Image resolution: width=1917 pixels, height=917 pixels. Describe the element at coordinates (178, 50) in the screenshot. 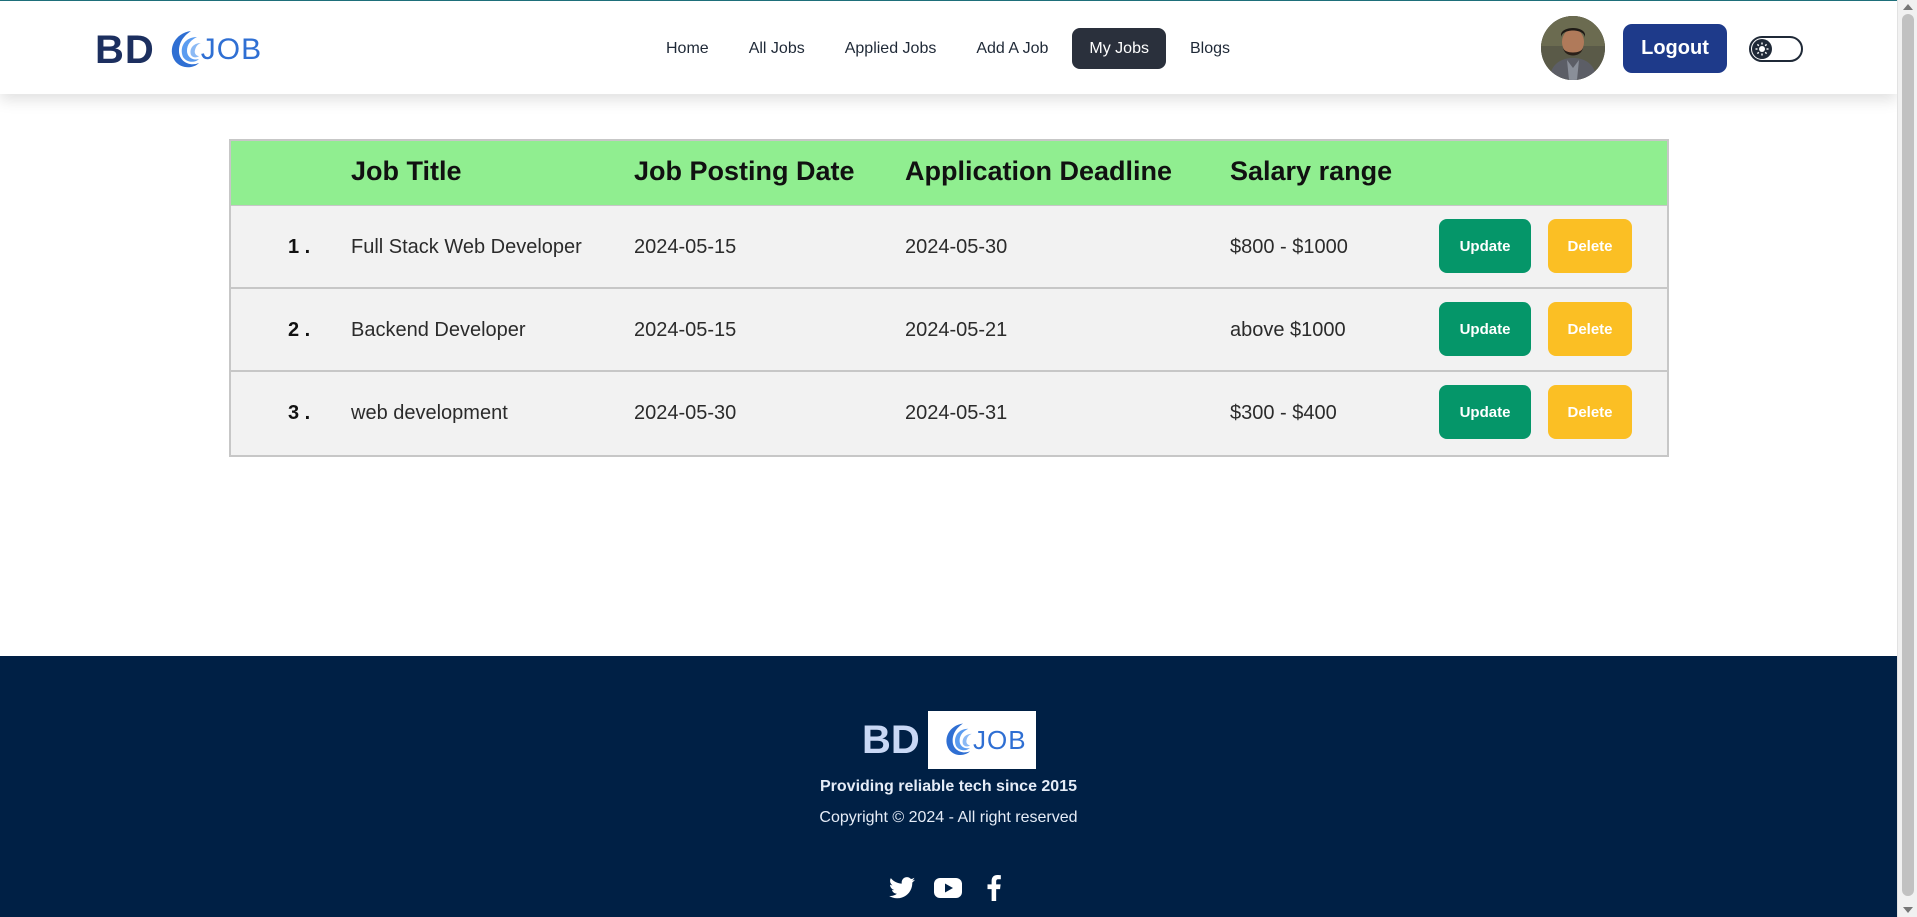

I see `logo: BD JOB` at that location.